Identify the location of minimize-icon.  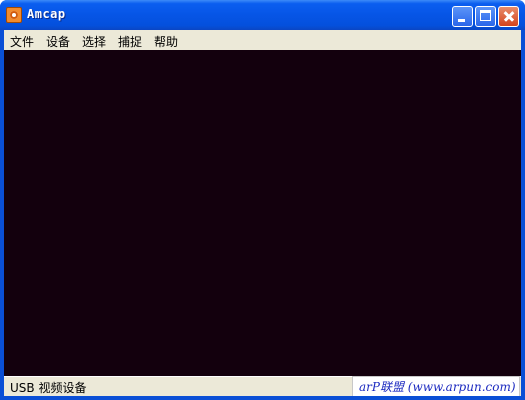
(461, 20).